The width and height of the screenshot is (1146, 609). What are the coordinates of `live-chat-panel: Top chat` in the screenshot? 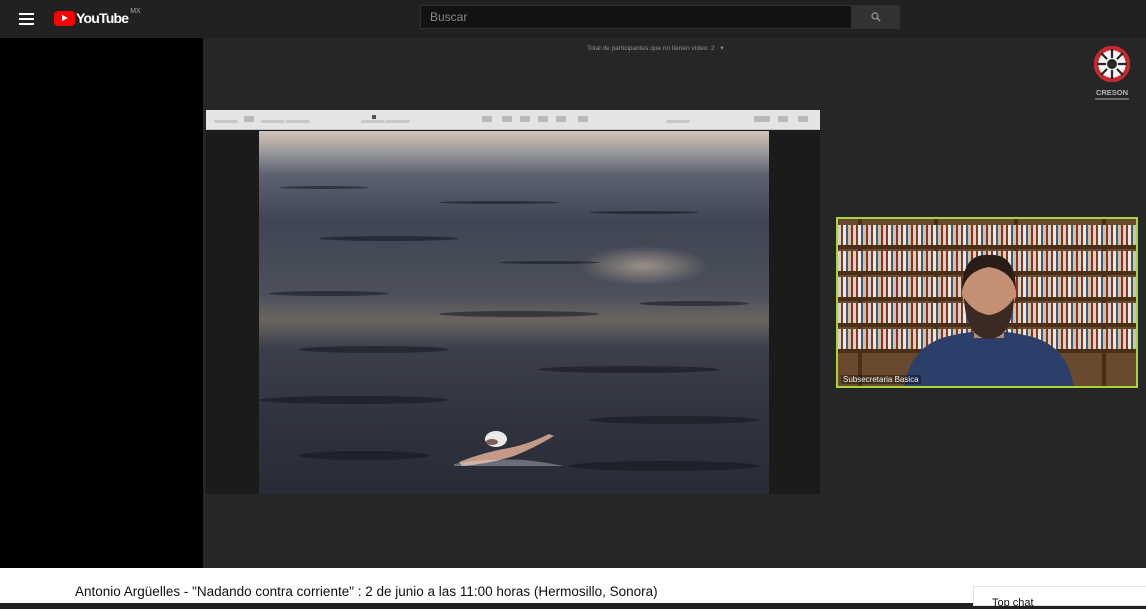 It's located at (1059, 597).